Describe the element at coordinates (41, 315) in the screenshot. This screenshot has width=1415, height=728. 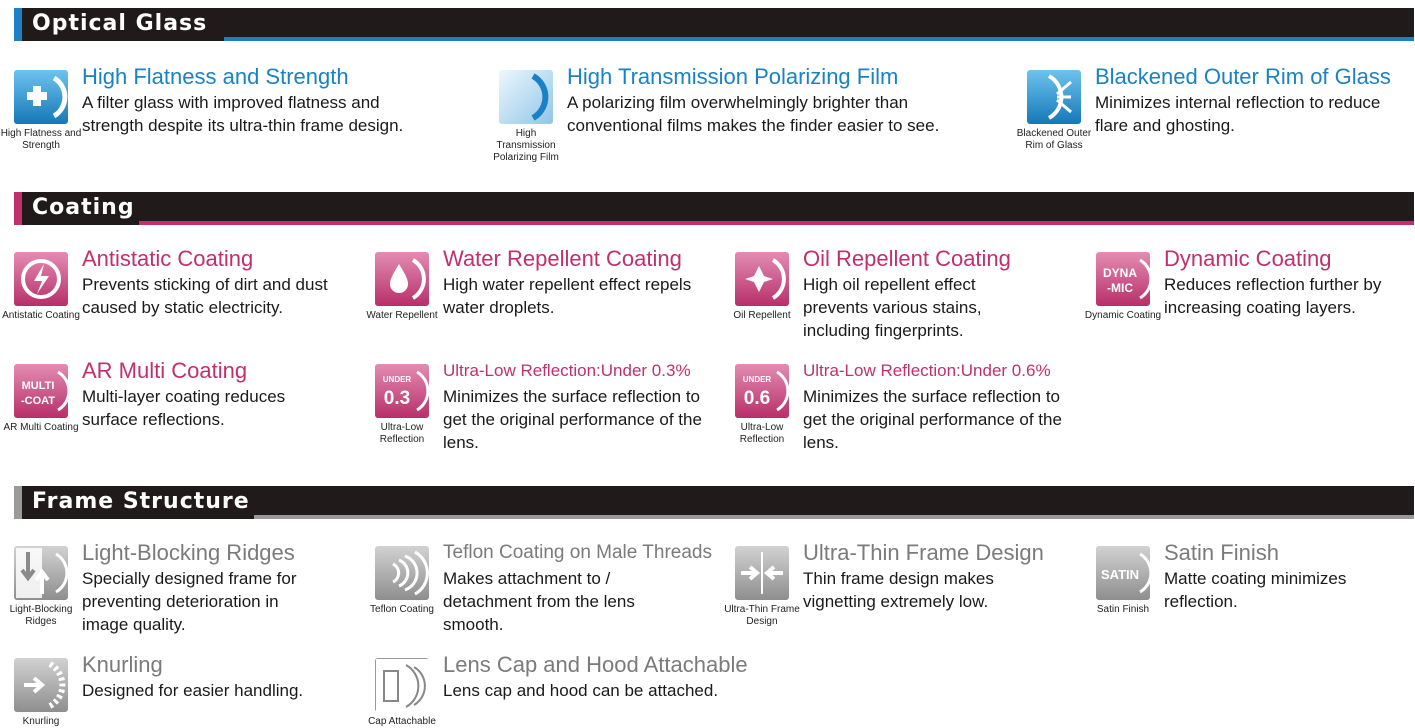
I see `icon-caption: Antistatic Coating` at that location.